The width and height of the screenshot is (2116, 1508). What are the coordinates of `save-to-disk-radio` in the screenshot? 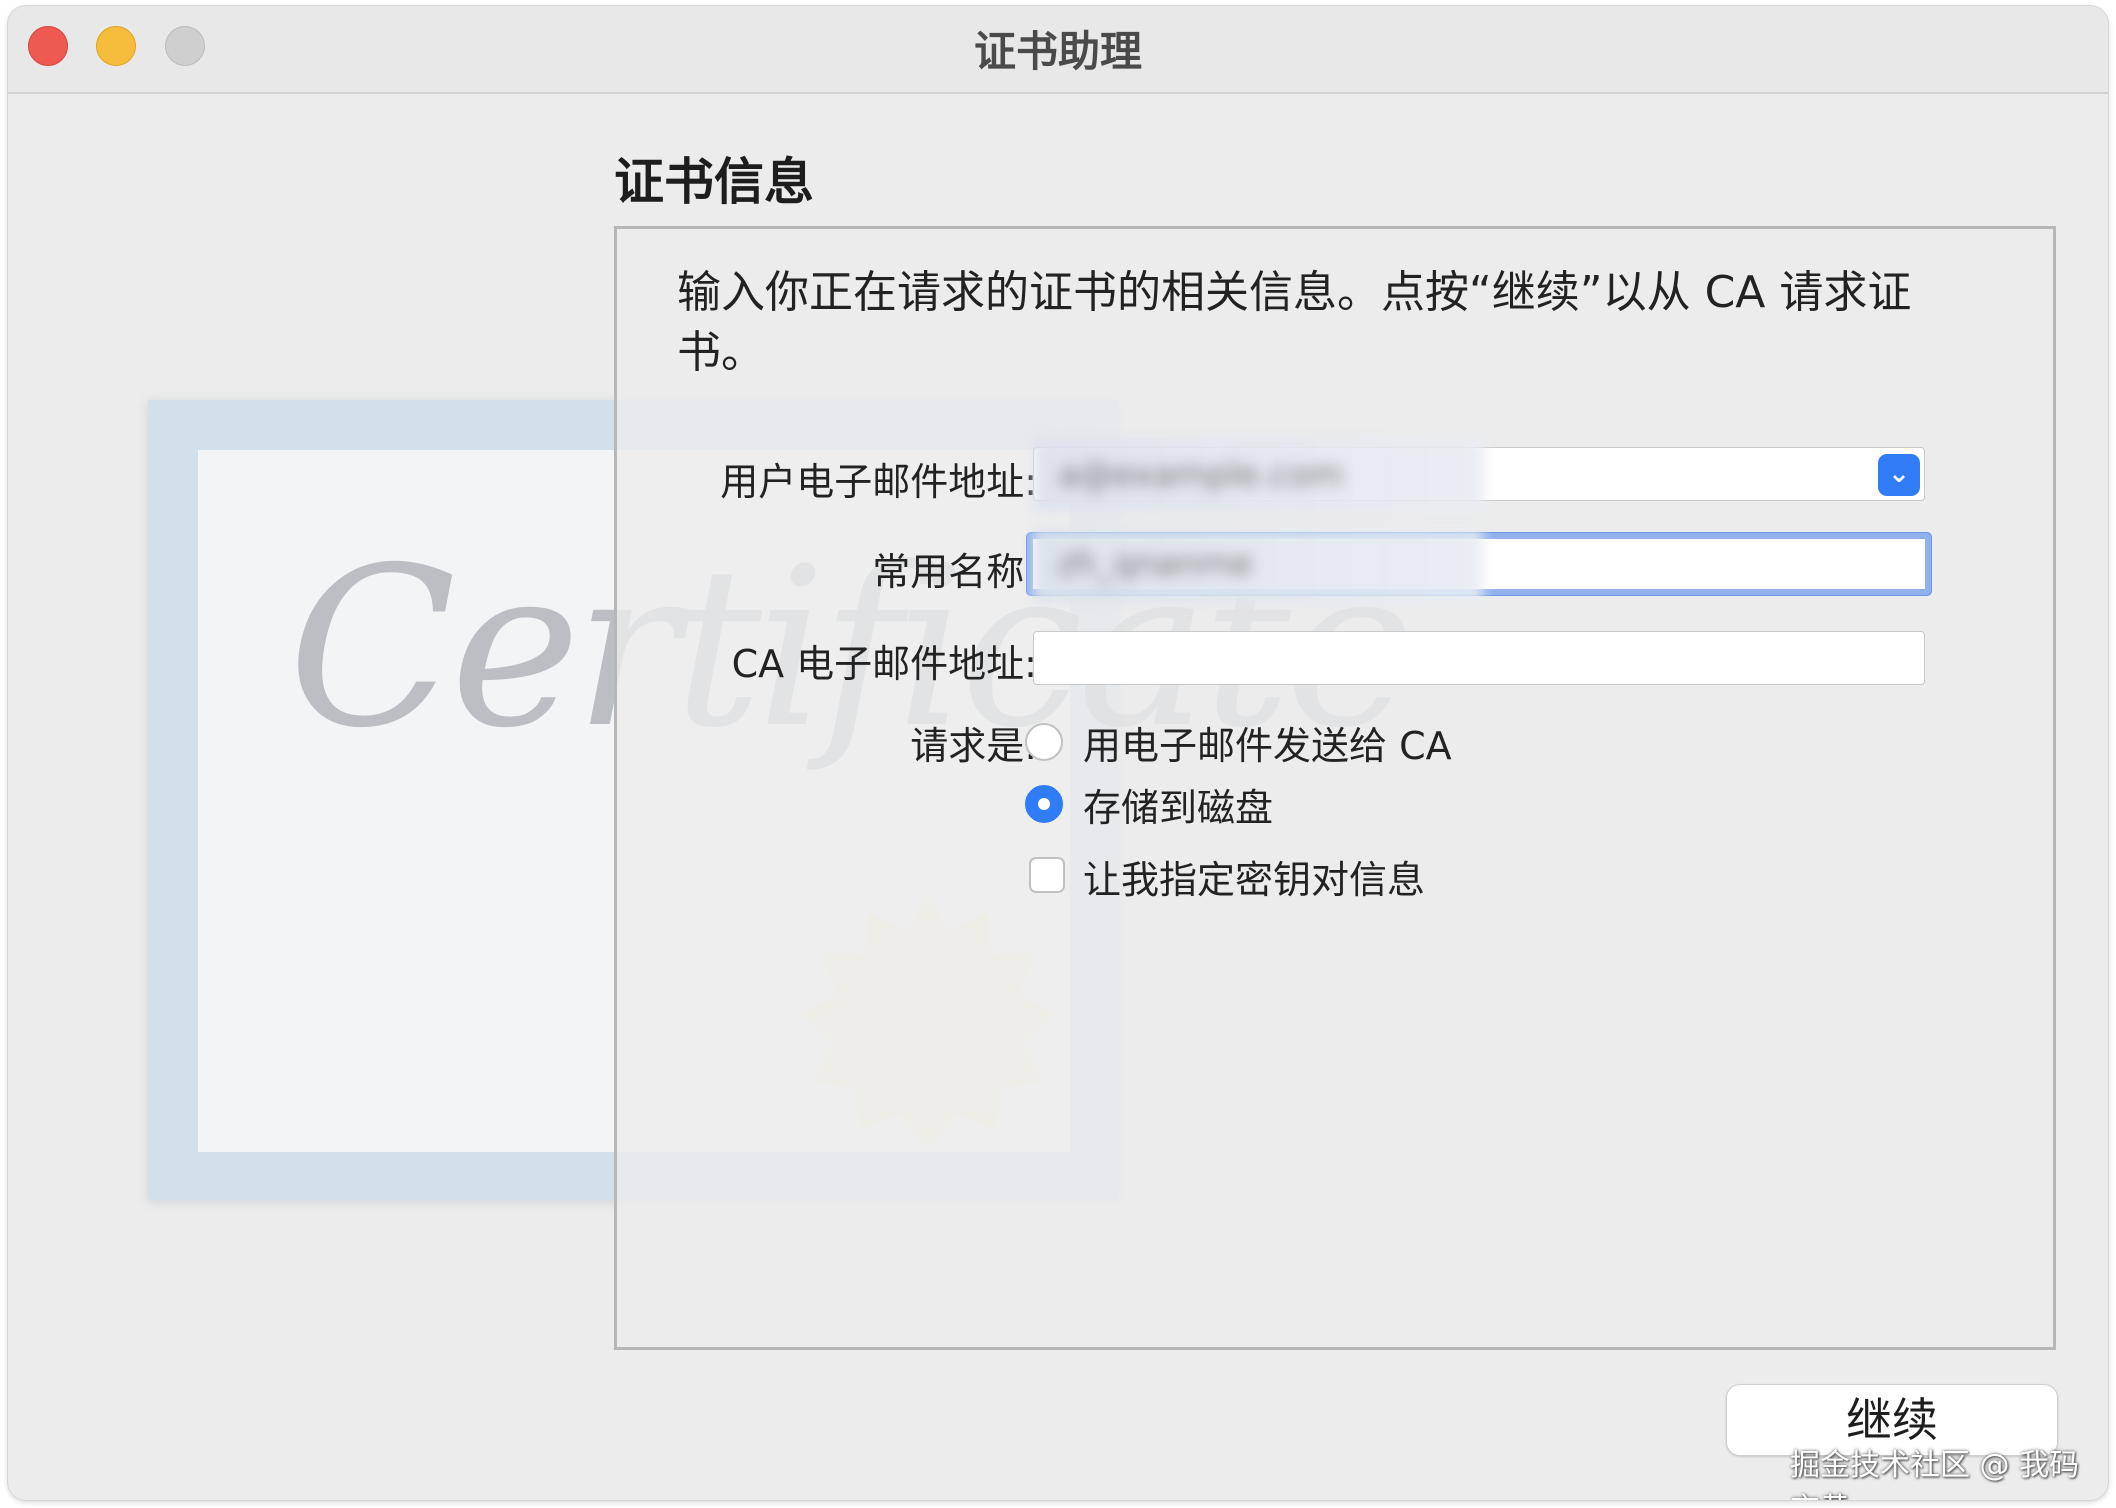 It's located at (1044, 804).